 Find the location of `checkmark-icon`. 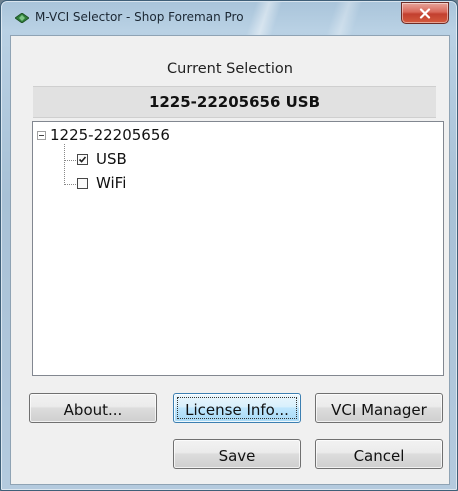

checkmark-icon is located at coordinates (82, 159).